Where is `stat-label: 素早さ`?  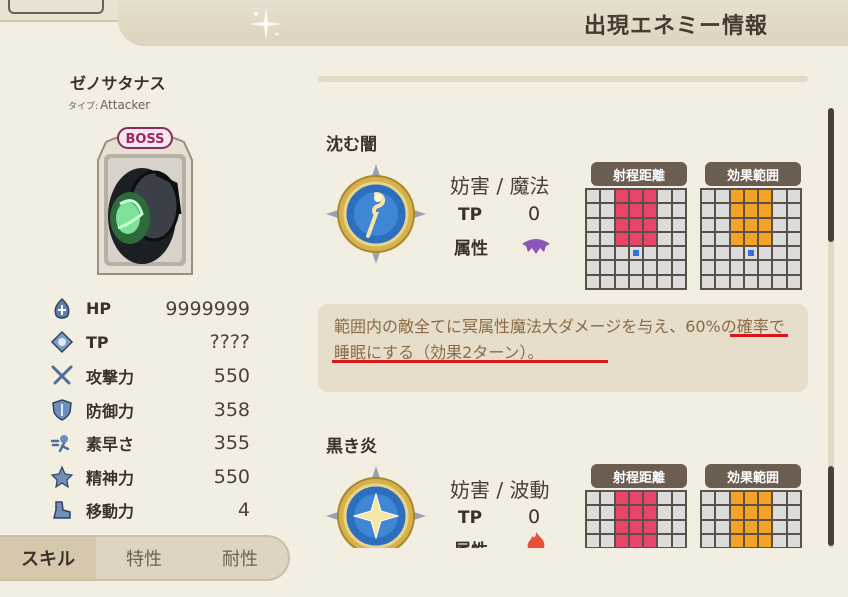 stat-label: 素早さ is located at coordinates (110, 445).